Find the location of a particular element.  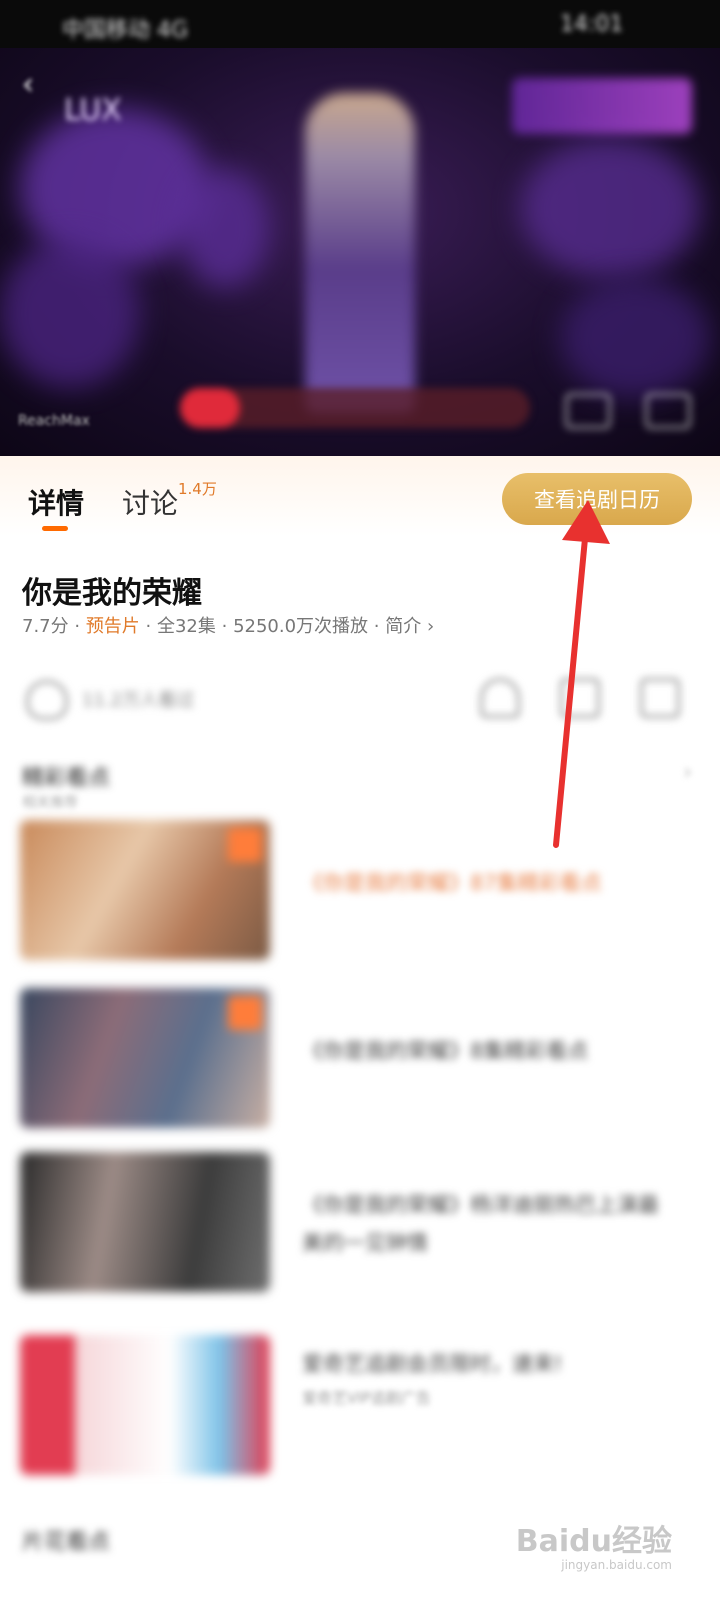

baidu-watermark: Baidu经验 jingyan.baidu.com is located at coordinates (594, 1544).